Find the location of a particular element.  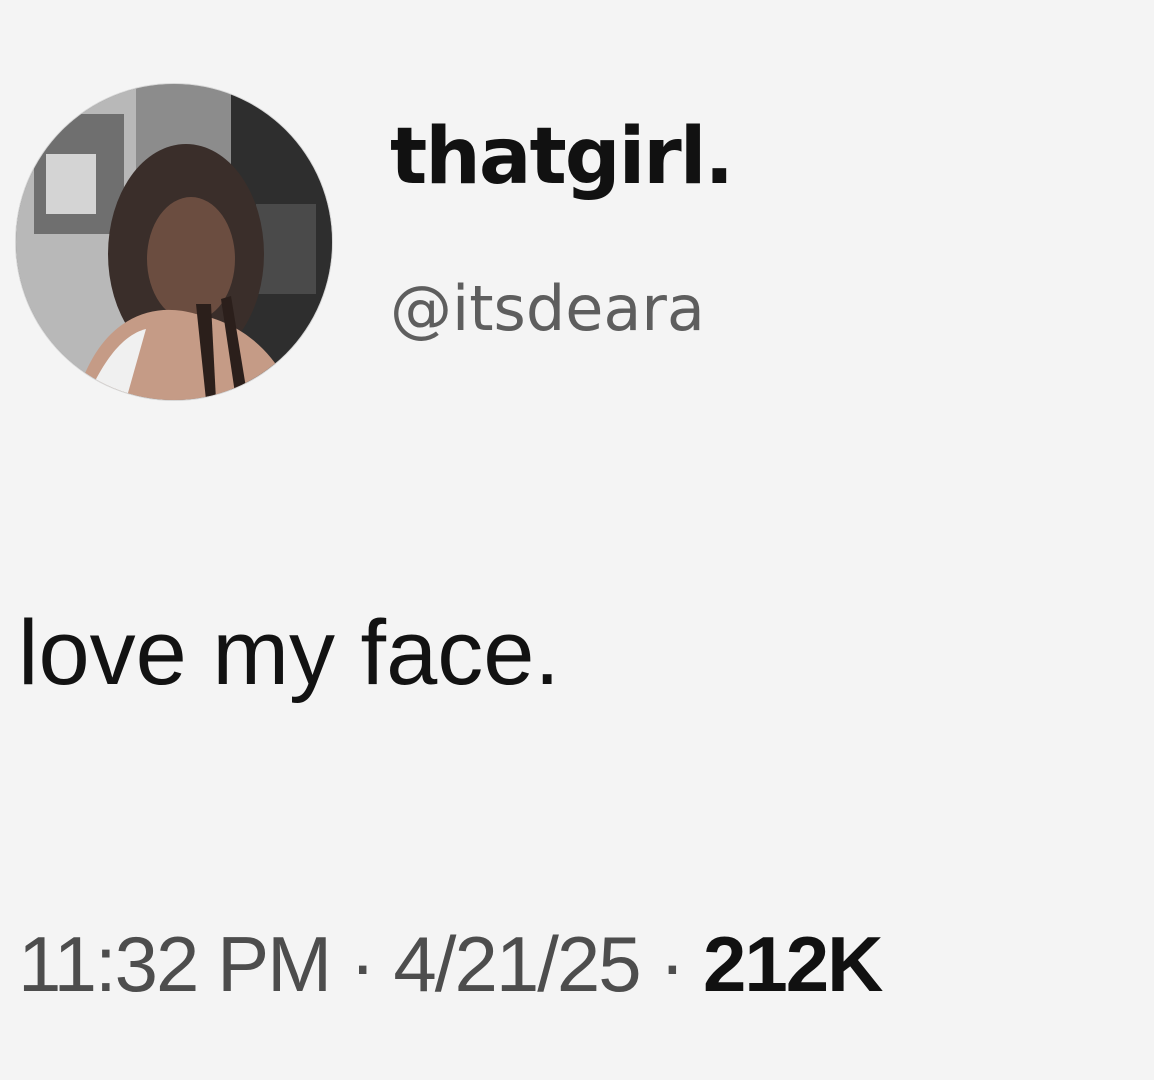

profile-photo-icon is located at coordinates (174, 242).